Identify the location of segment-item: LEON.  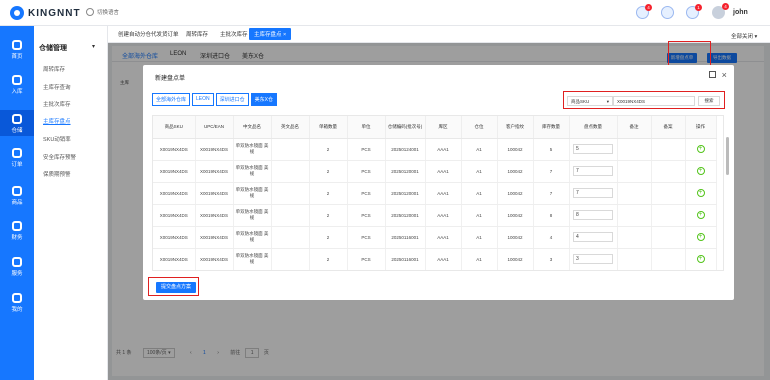
(203, 99).